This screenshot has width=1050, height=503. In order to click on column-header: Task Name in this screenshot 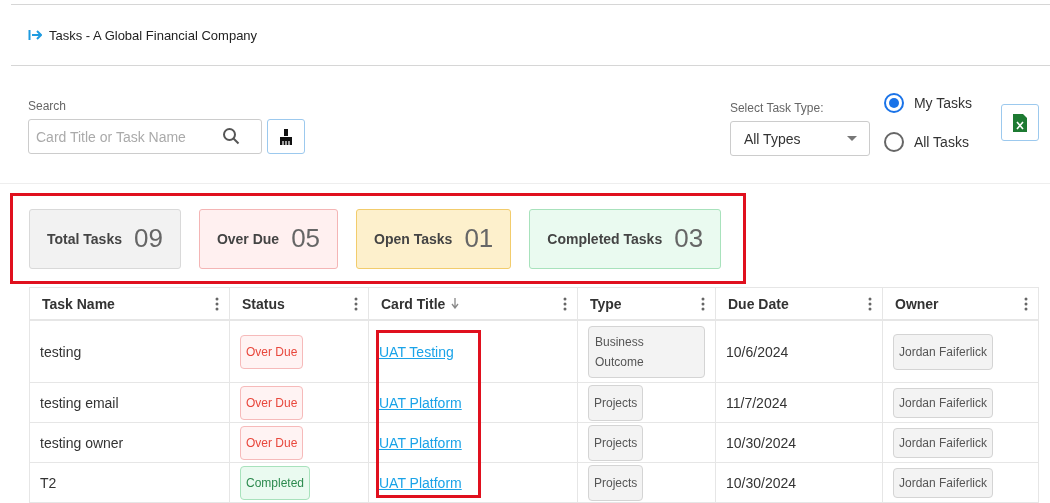, I will do `click(129, 303)`.